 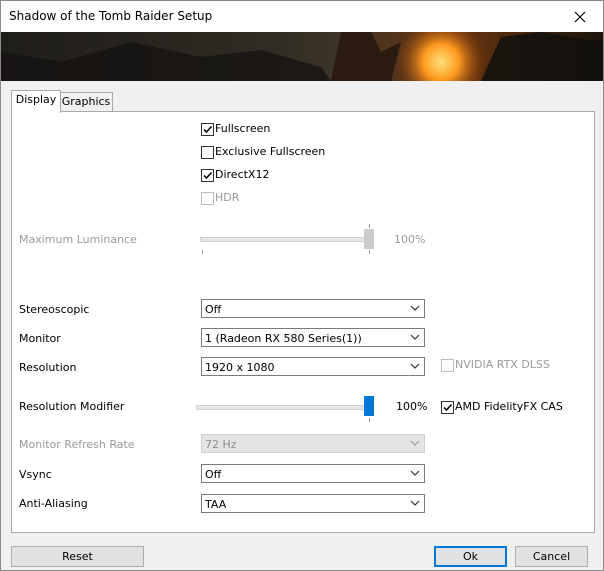 I want to click on resolution-modifier-slider, so click(x=286, y=407).